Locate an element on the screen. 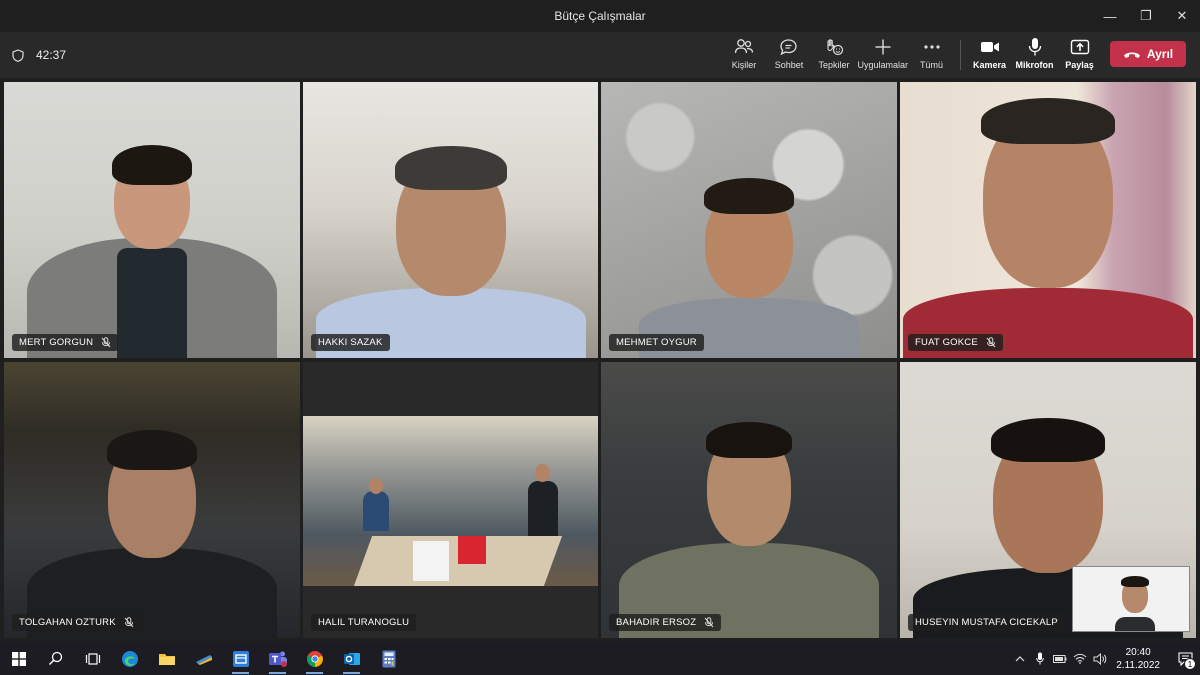 The image size is (1200, 675). share-button: Paylaş is located at coordinates (1079, 53).